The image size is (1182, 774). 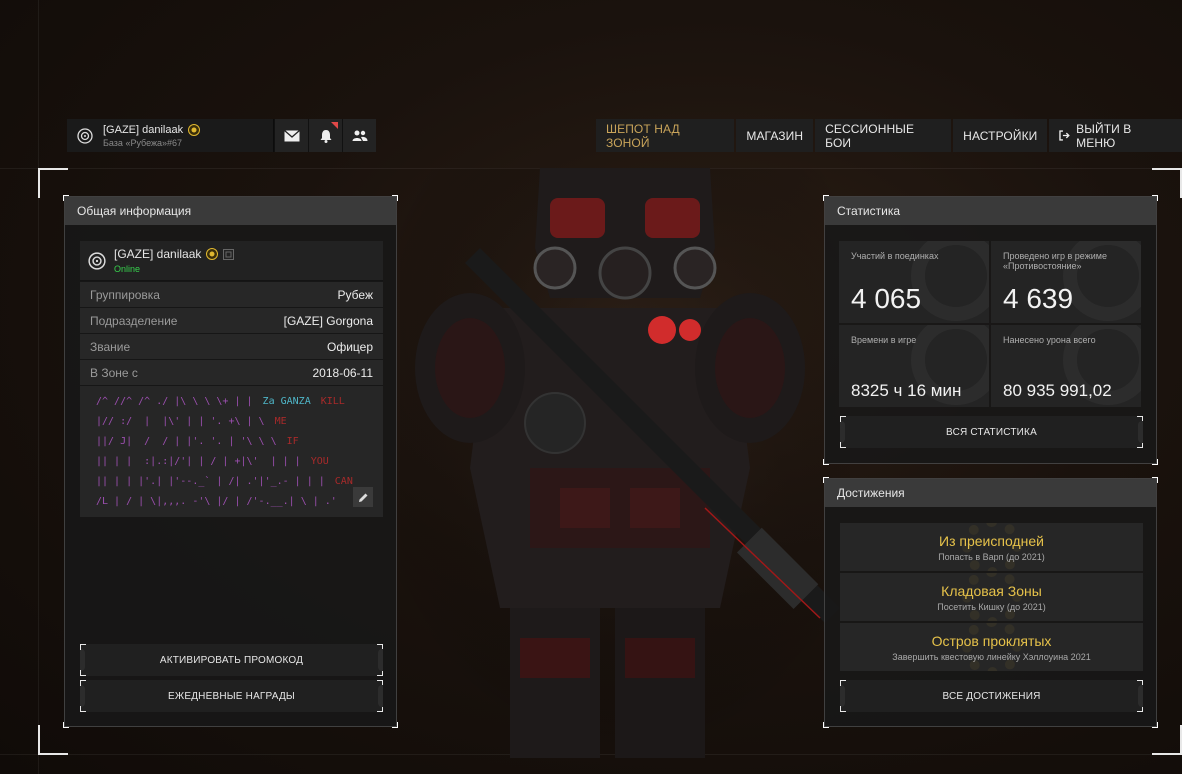 What do you see at coordinates (212, 461) in the screenshot?
I see `bio-line: || | | :|.:|/'| | / | +|\' | | | YOU` at bounding box center [212, 461].